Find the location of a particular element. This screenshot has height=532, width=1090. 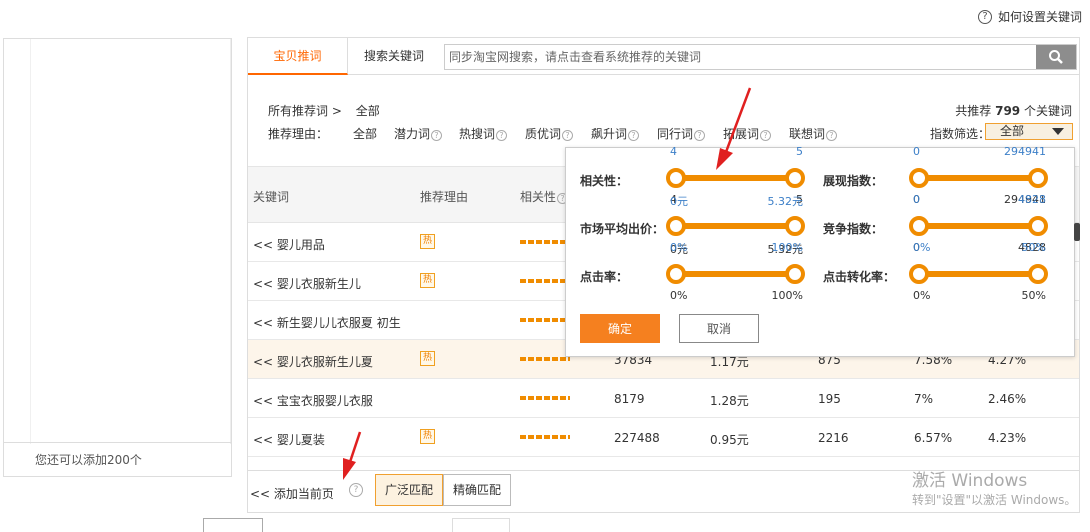

keyword-cell: << 婴儿用品 is located at coordinates (289, 244).